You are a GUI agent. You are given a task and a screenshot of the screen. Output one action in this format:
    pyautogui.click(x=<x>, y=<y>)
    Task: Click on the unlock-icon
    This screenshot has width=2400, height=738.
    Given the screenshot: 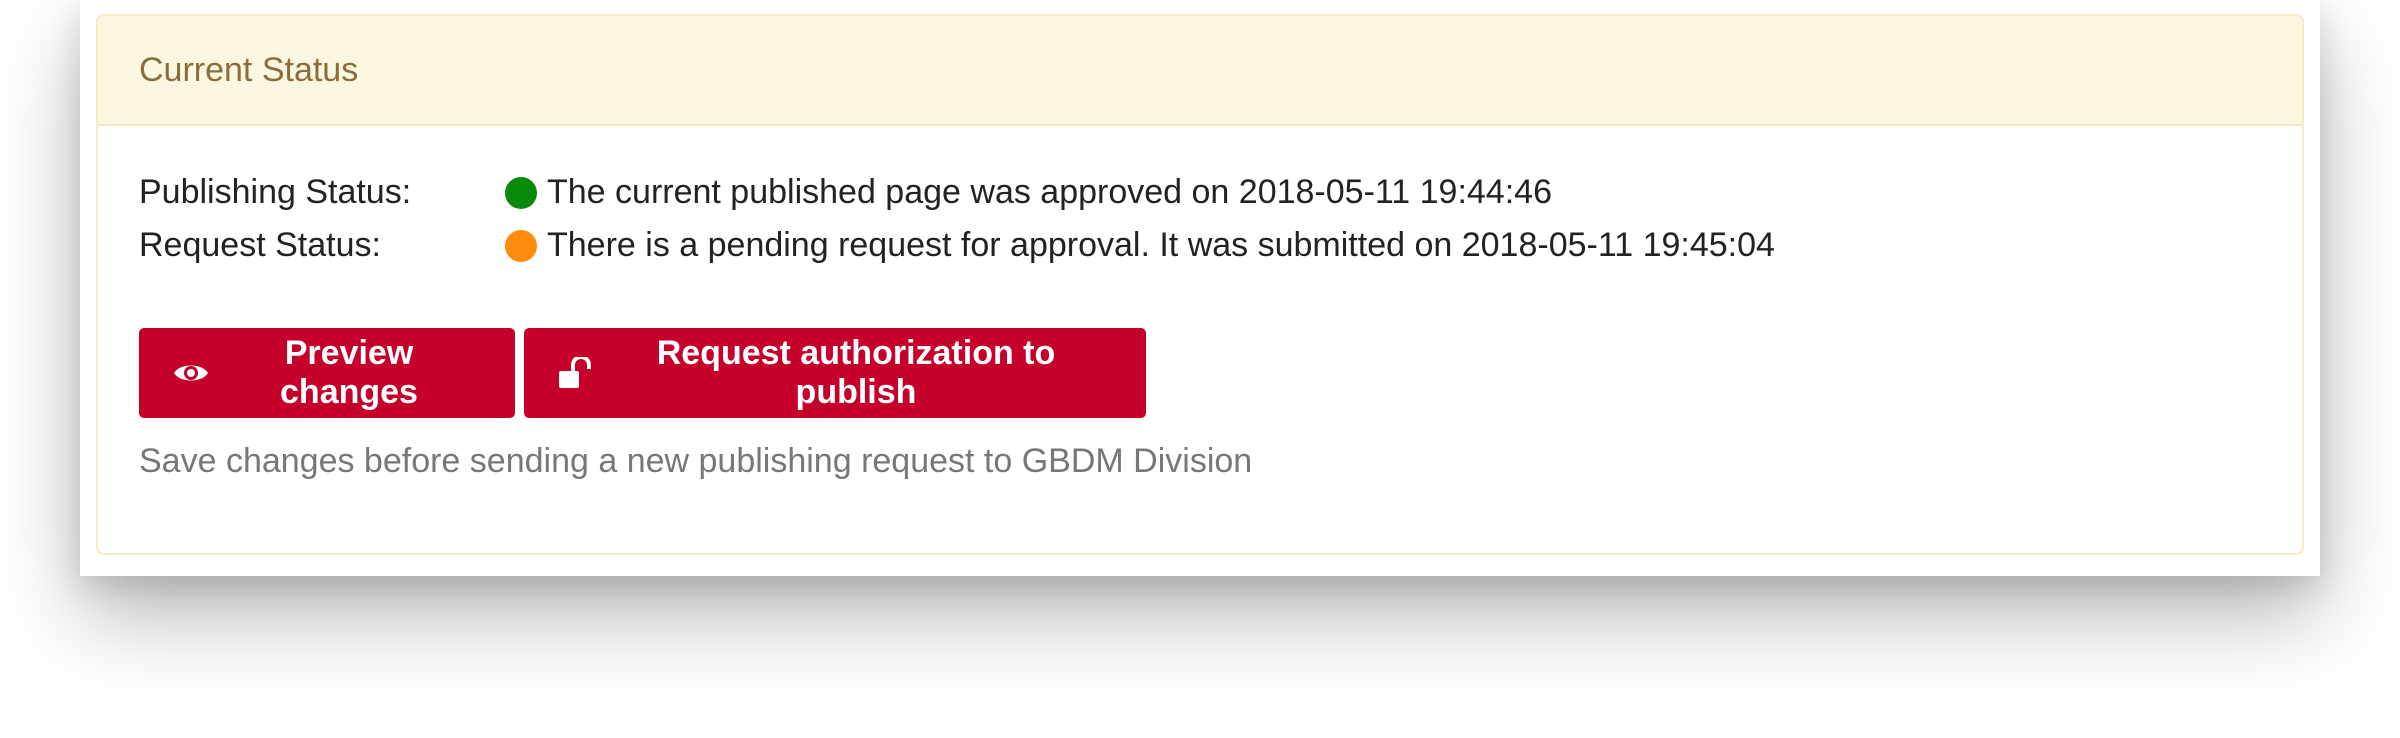 What is the action you would take?
    pyautogui.click(x=575, y=373)
    